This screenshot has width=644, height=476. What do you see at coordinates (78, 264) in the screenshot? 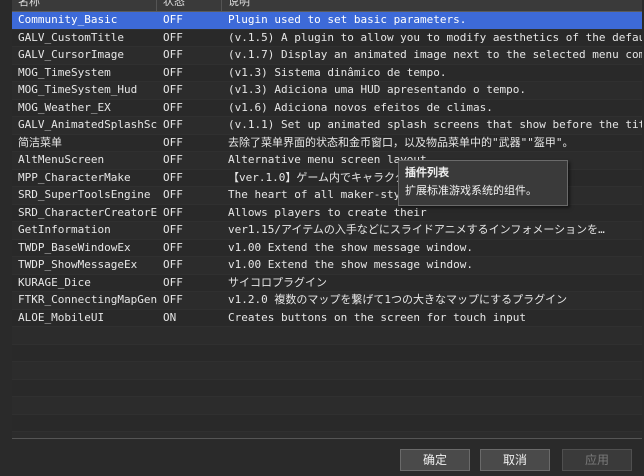
I see `plugin-name: TWDP_ShowMessageEx` at bounding box center [78, 264].